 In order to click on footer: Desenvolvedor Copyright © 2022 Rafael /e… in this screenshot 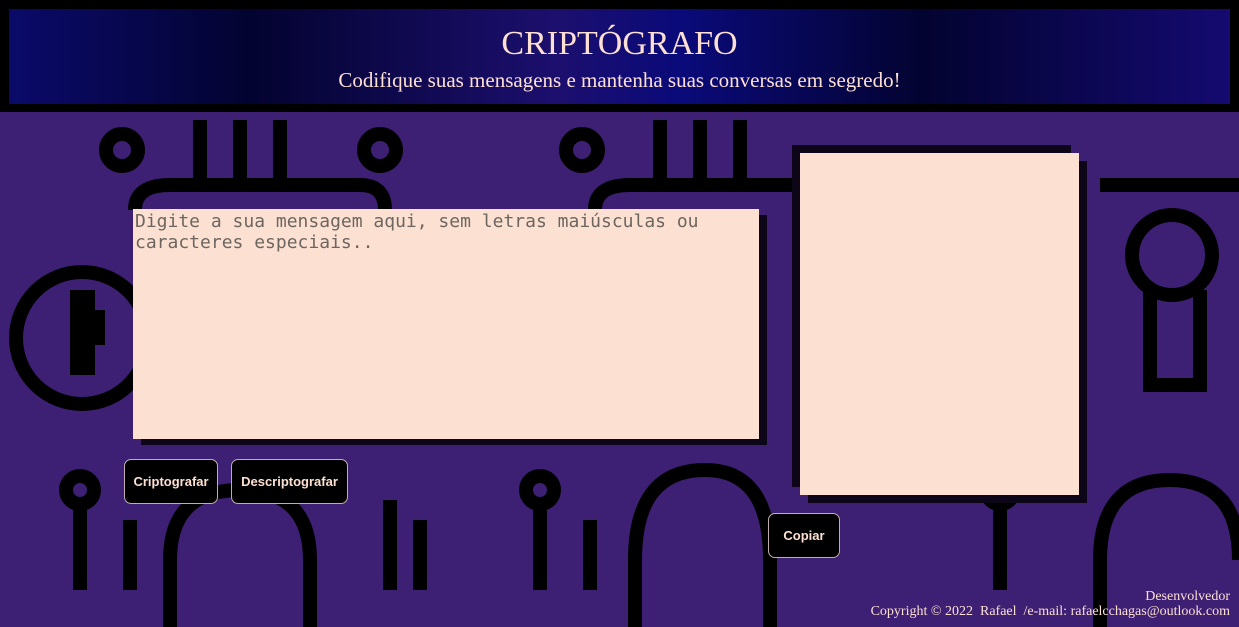, I will do `click(1050, 604)`.